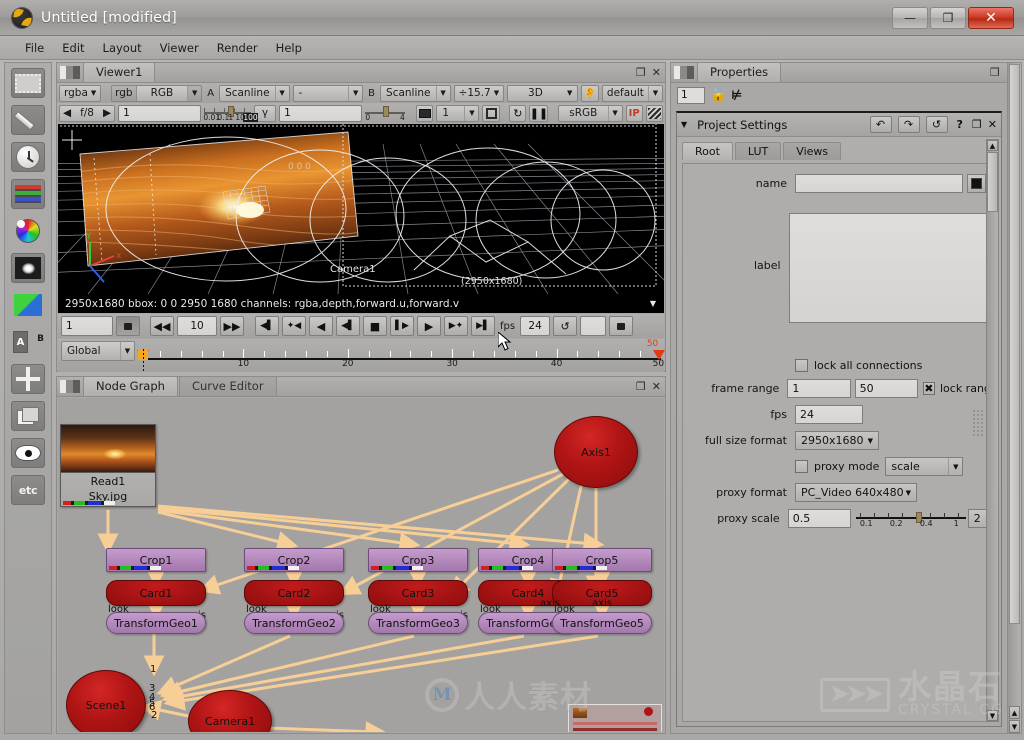 The height and width of the screenshot is (740, 1024). What do you see at coordinates (992, 182) in the screenshot?
I see `scrollbar-thumb` at bounding box center [992, 182].